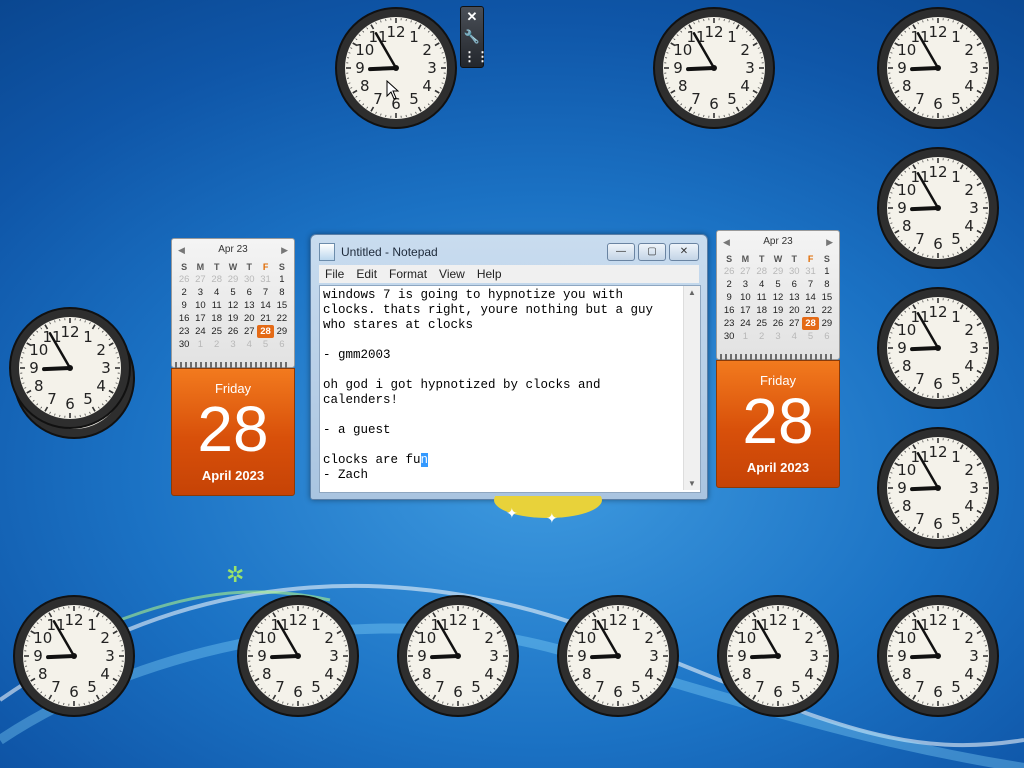 The height and width of the screenshot is (768, 1024). Describe the element at coordinates (452, 274) in the screenshot. I see `menu-view: View` at that location.